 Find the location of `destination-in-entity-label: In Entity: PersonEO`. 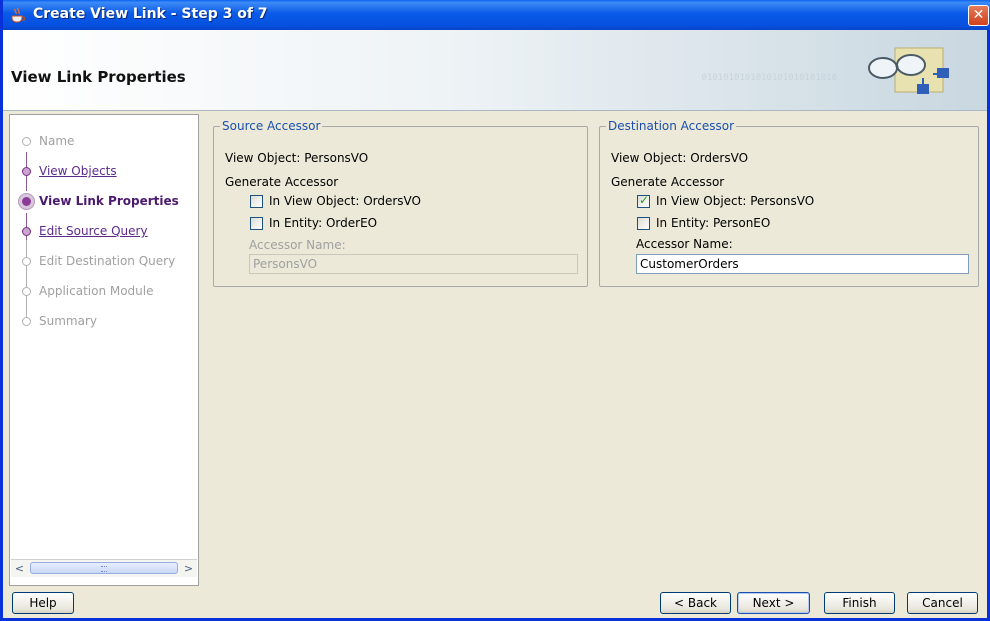

destination-in-entity-label: In Entity: PersonEO is located at coordinates (713, 223).